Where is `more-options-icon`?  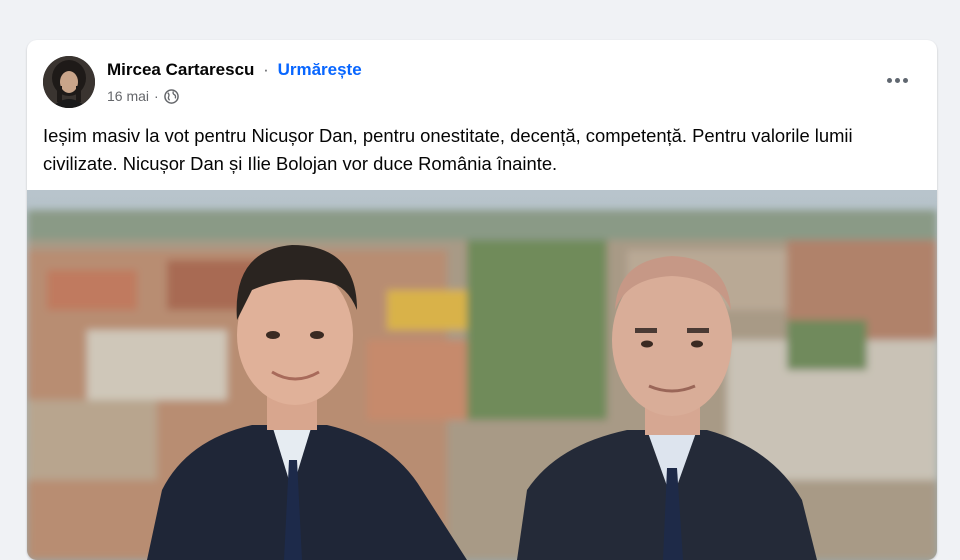
more-options-icon is located at coordinates (897, 80).